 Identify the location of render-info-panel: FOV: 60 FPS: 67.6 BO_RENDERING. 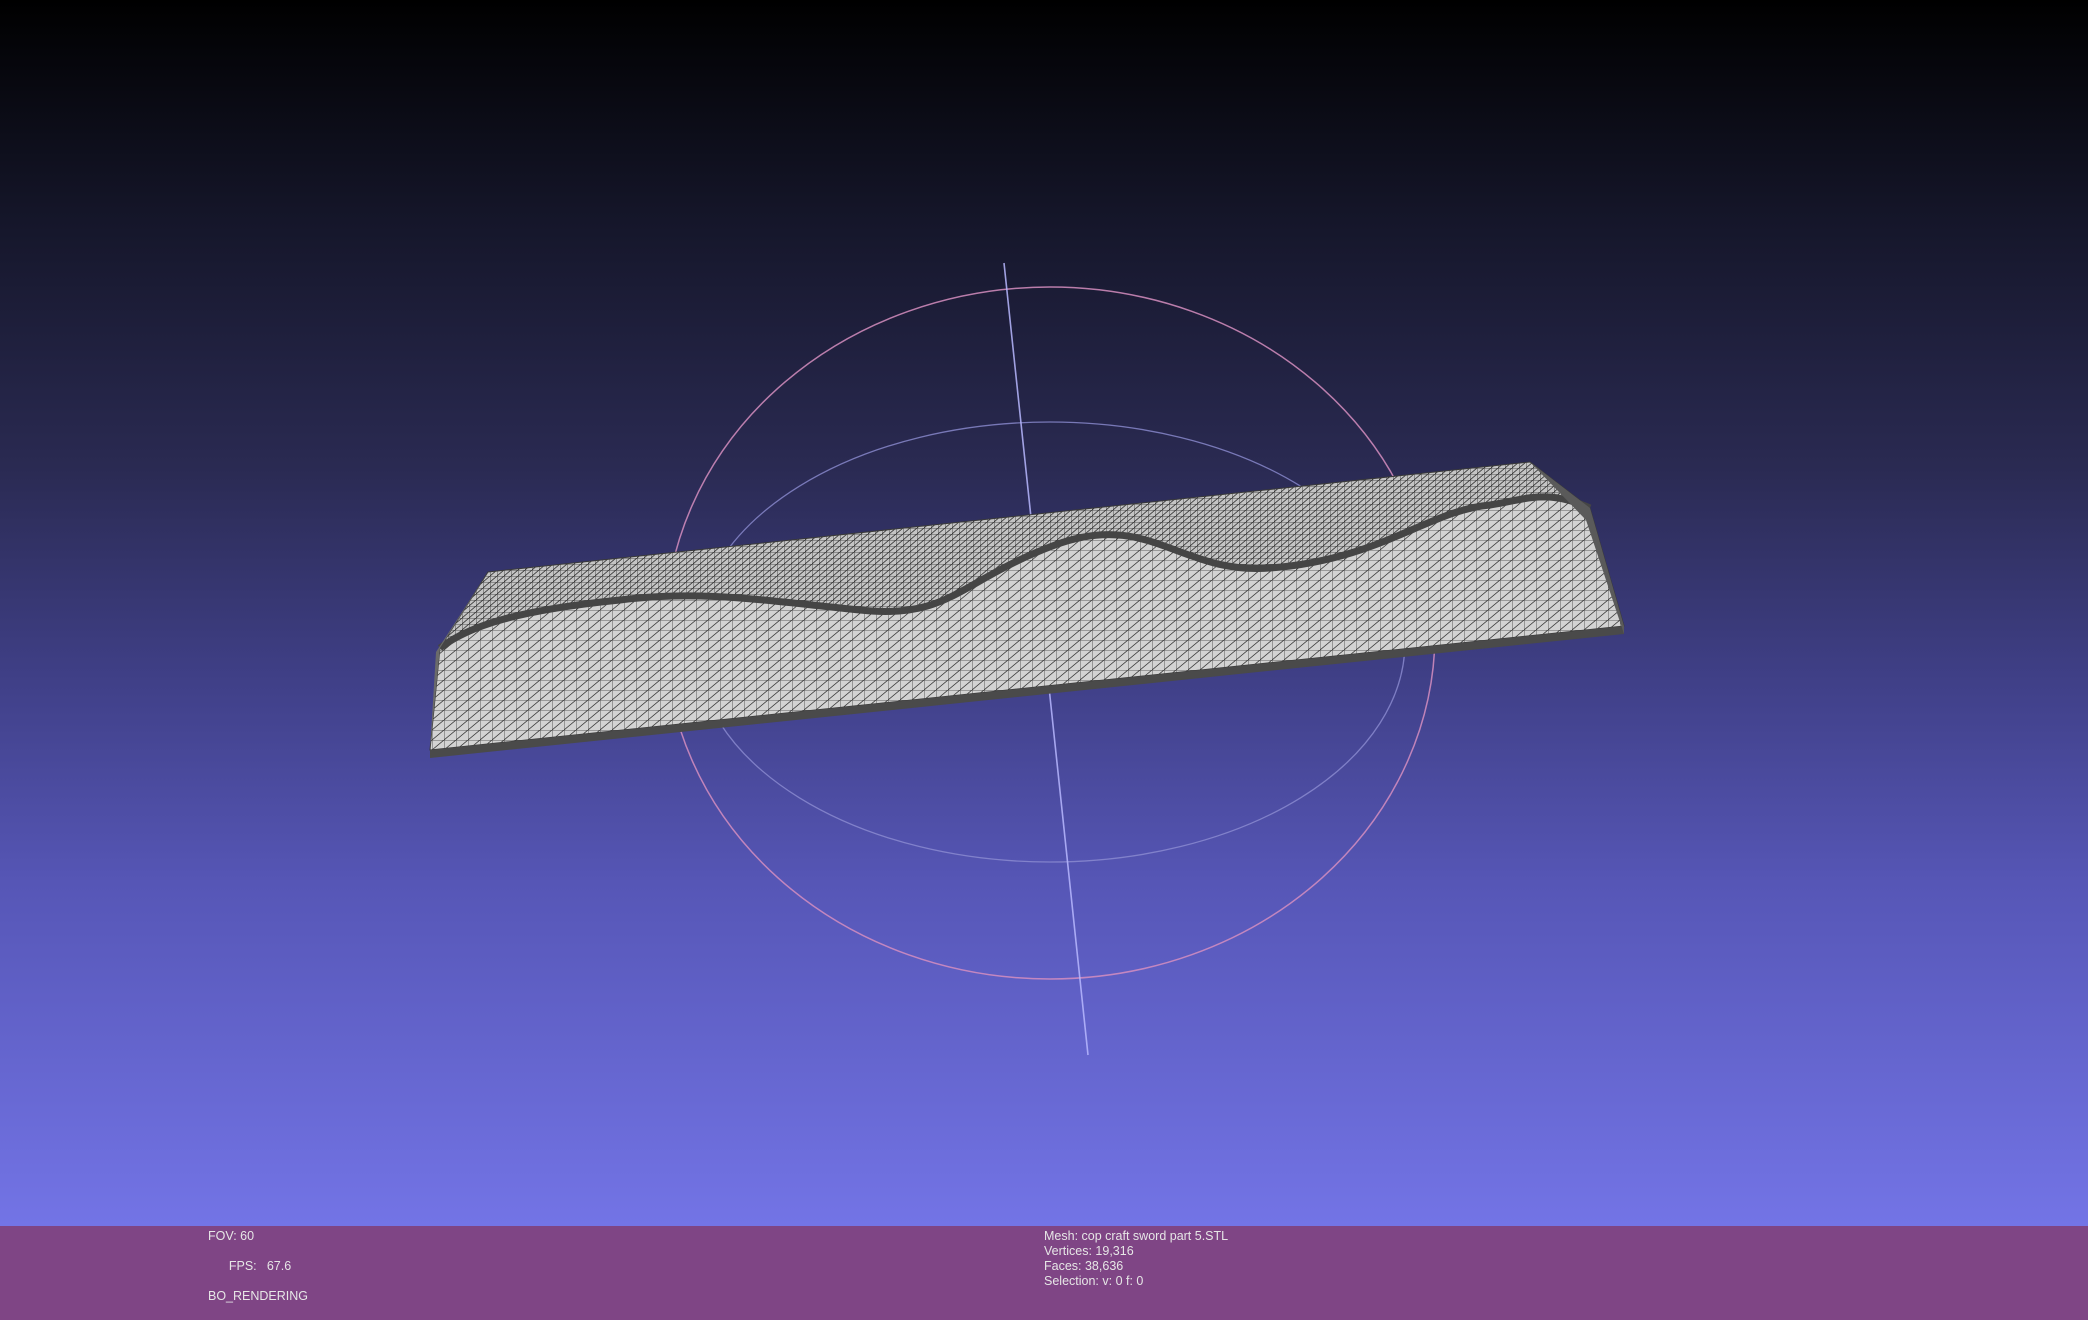
(258, 1266).